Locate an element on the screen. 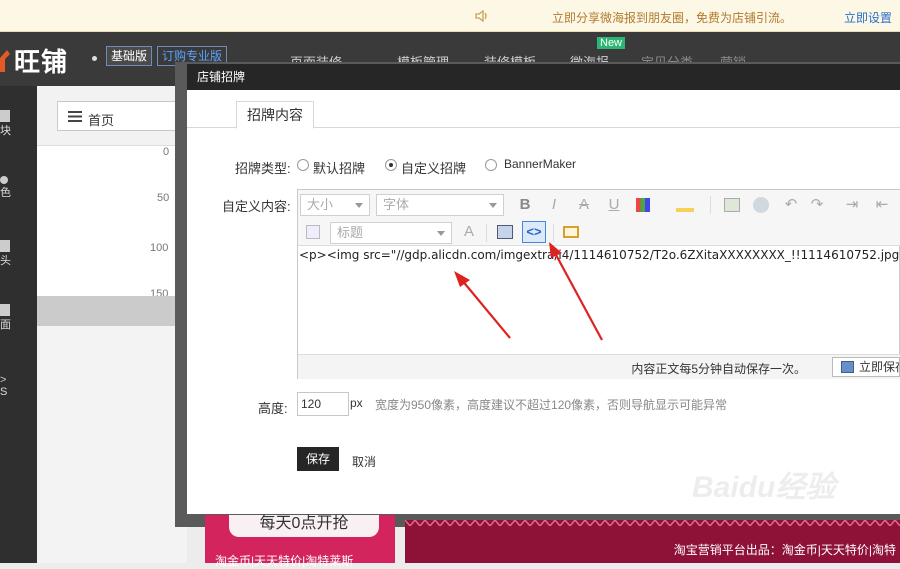 This screenshot has height=569, width=900. red-arrow-to-source-button is located at coordinates (576, 291).